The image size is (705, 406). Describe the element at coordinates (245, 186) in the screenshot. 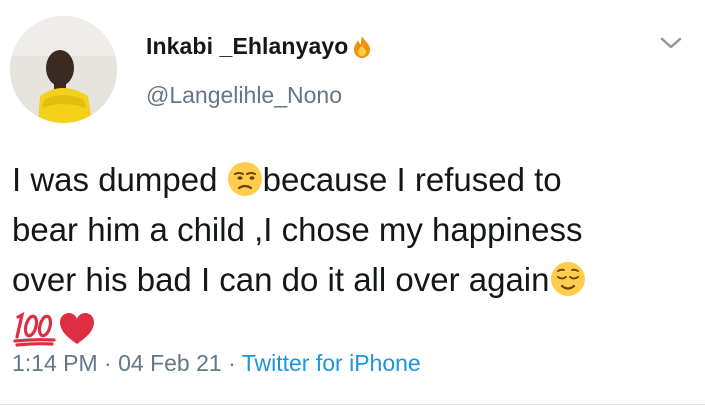

I see `unamused-face-icon` at that location.